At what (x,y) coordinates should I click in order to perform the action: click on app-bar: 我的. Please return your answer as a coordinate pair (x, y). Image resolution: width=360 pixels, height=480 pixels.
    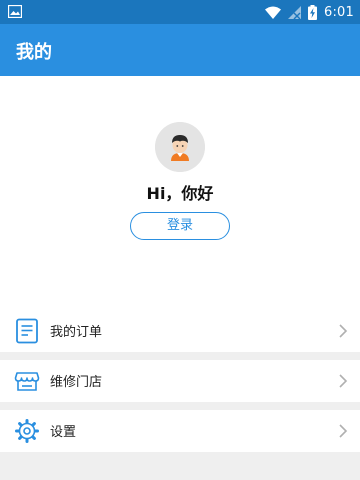
    Looking at the image, I should click on (180, 50).